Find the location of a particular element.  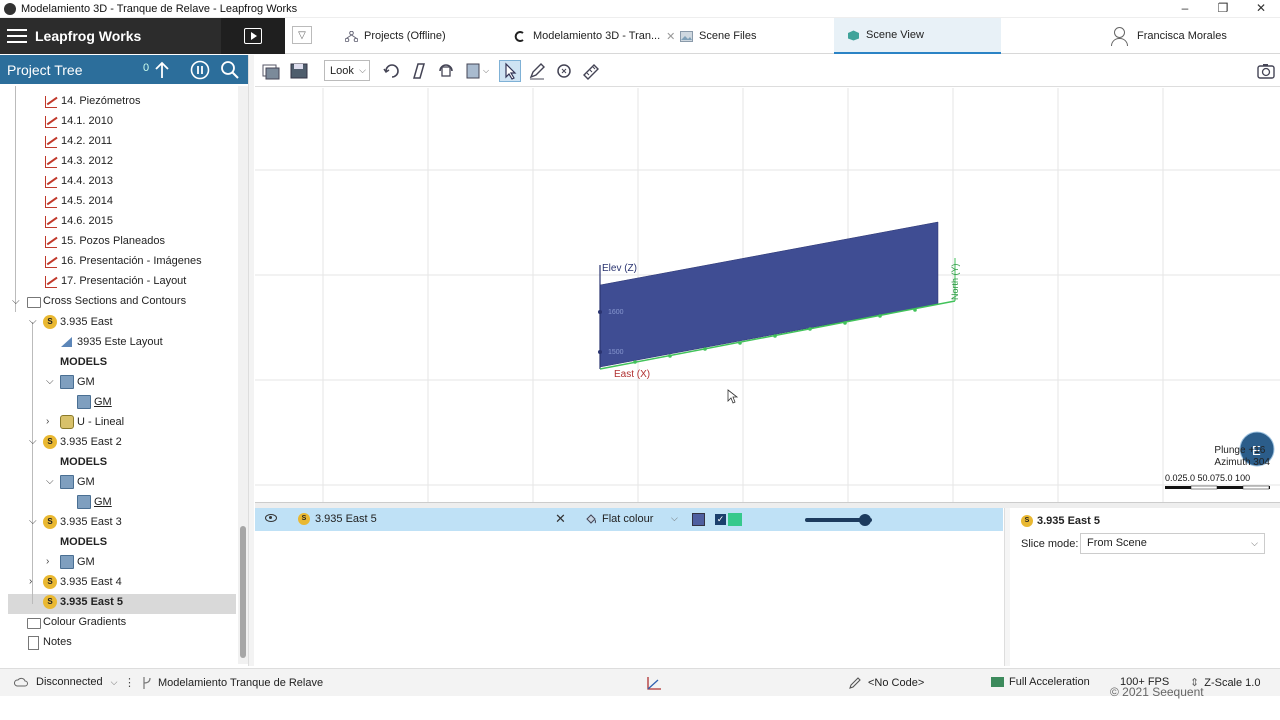

tree-item-label: 14.1. 2010 is located at coordinates (87, 121).